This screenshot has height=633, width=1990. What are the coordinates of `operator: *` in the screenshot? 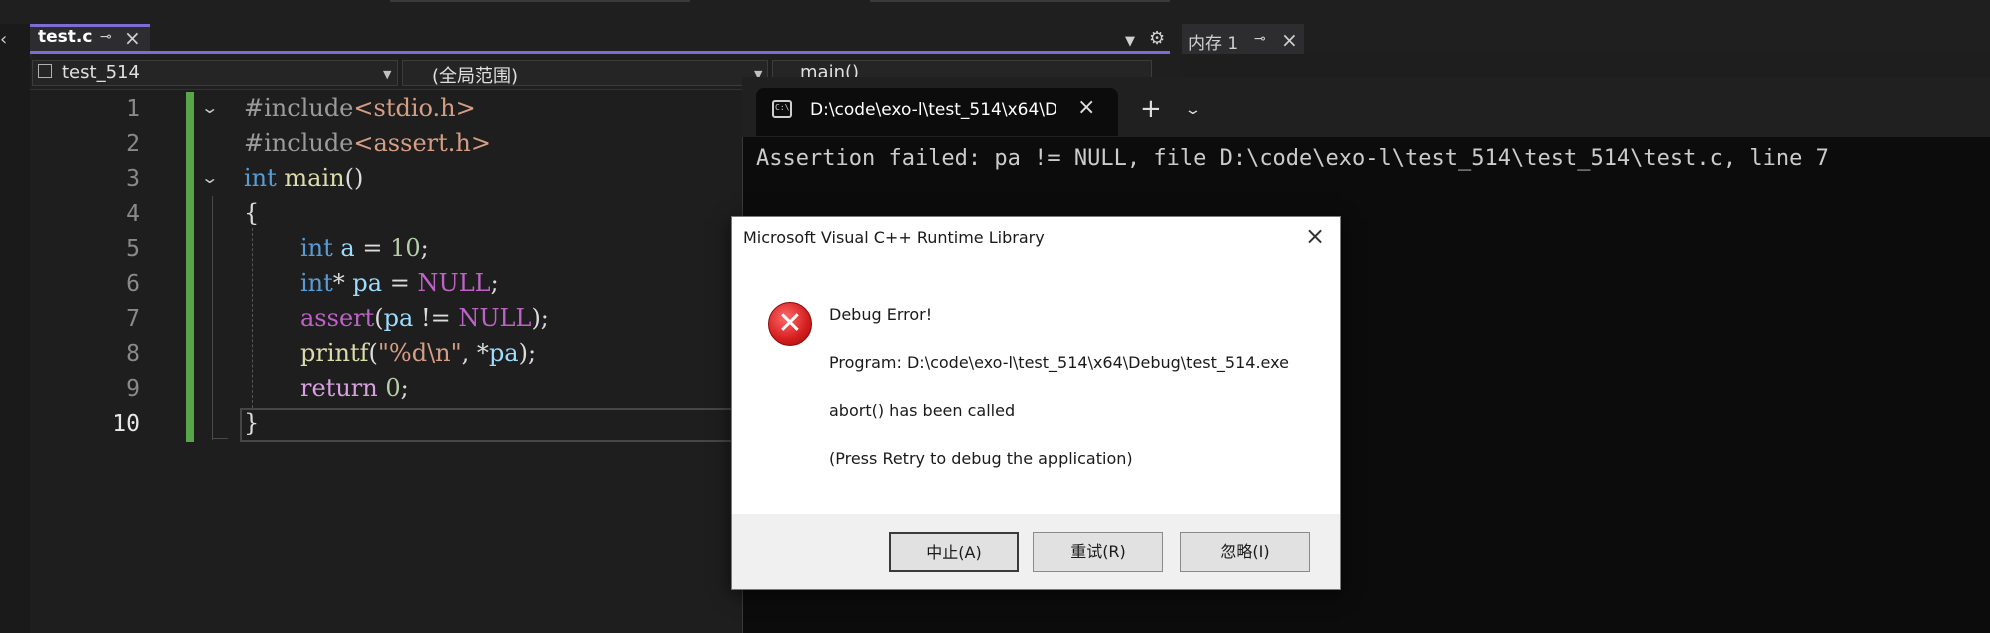 It's located at (342, 283).